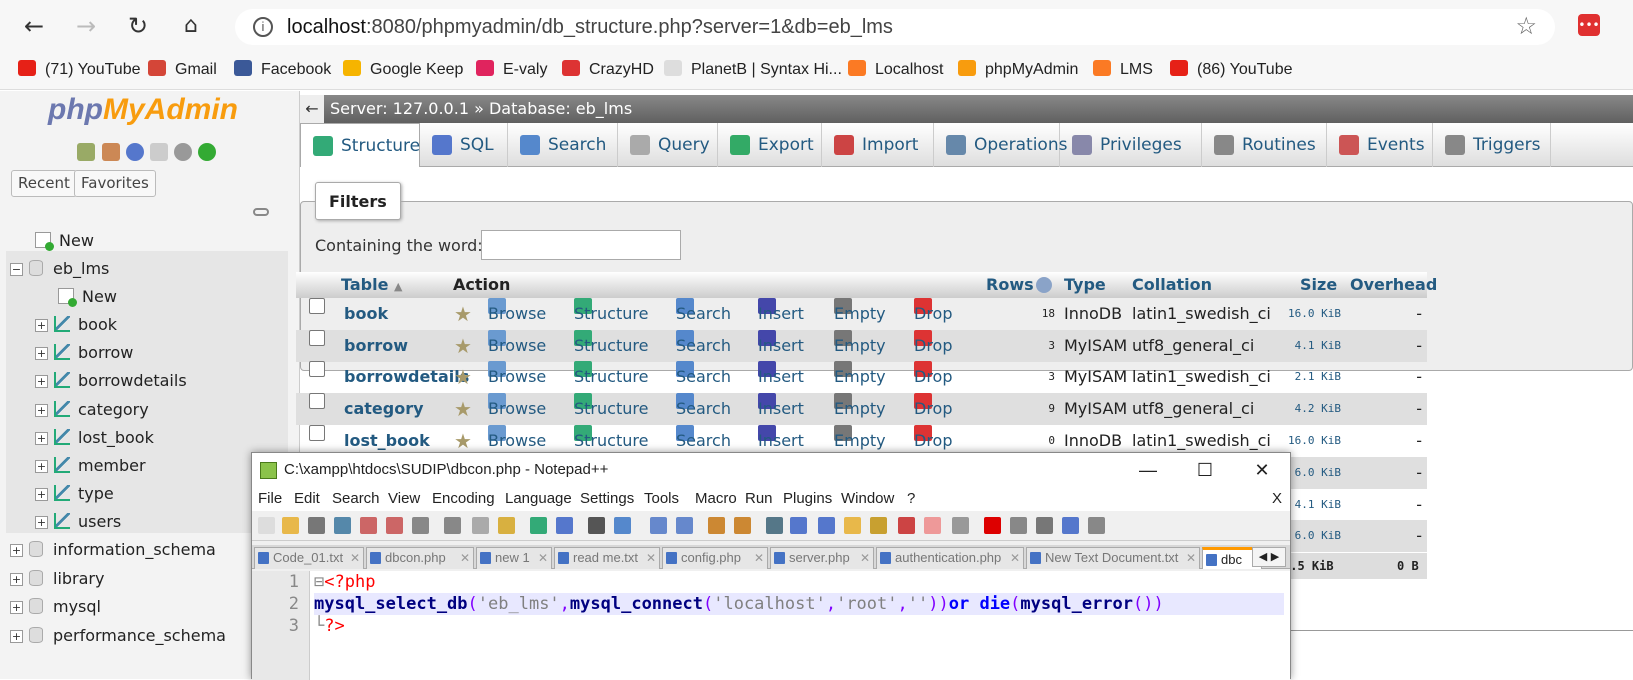  I want to click on exit-icon, so click(111, 152).